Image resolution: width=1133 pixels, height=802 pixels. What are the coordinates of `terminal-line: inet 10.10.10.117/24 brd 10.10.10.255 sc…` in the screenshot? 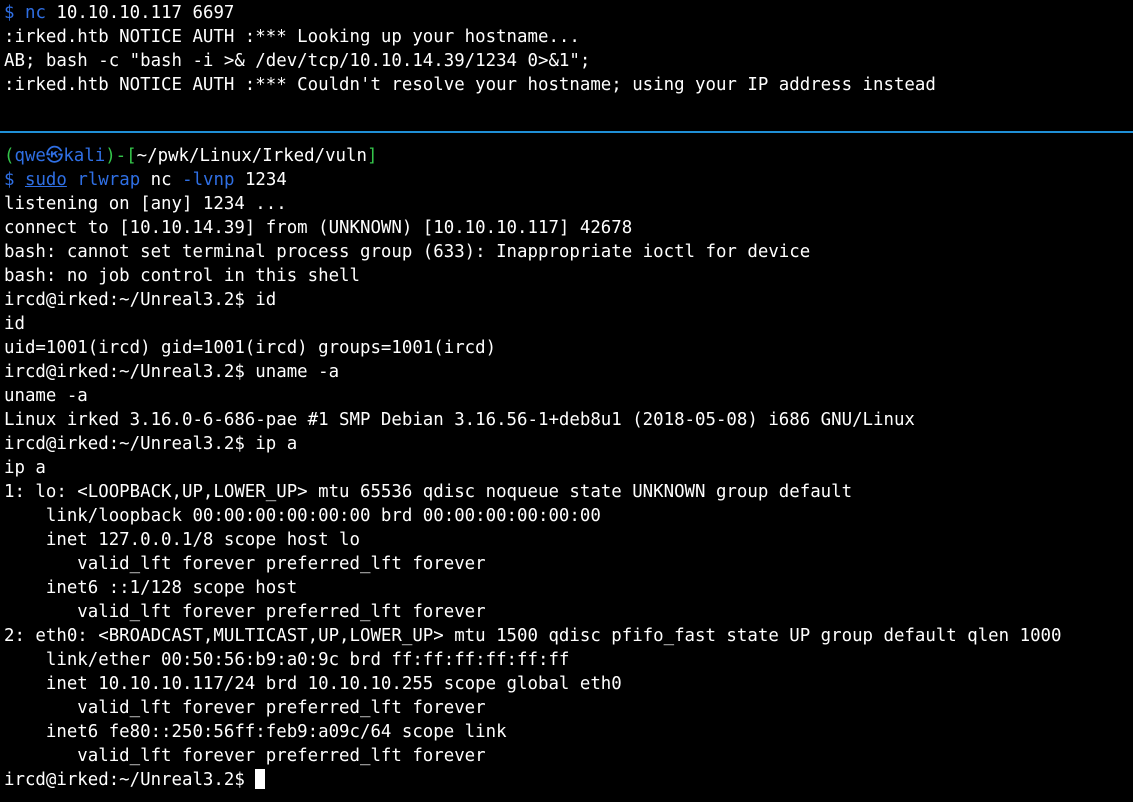 It's located at (313, 684).